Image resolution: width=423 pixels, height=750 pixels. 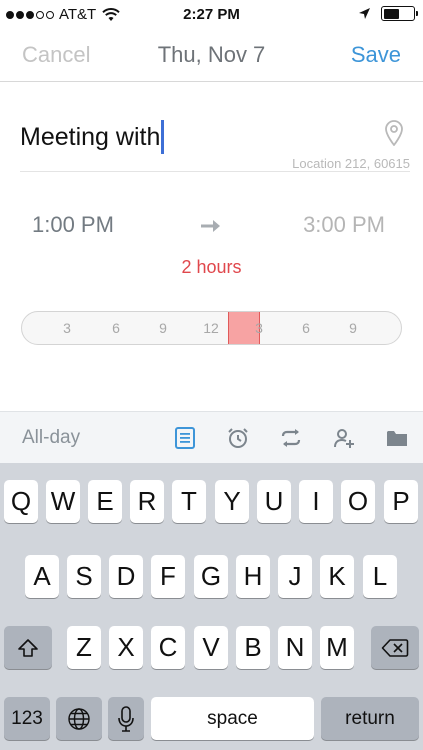 I want to click on microphone-key, so click(x=126, y=718).